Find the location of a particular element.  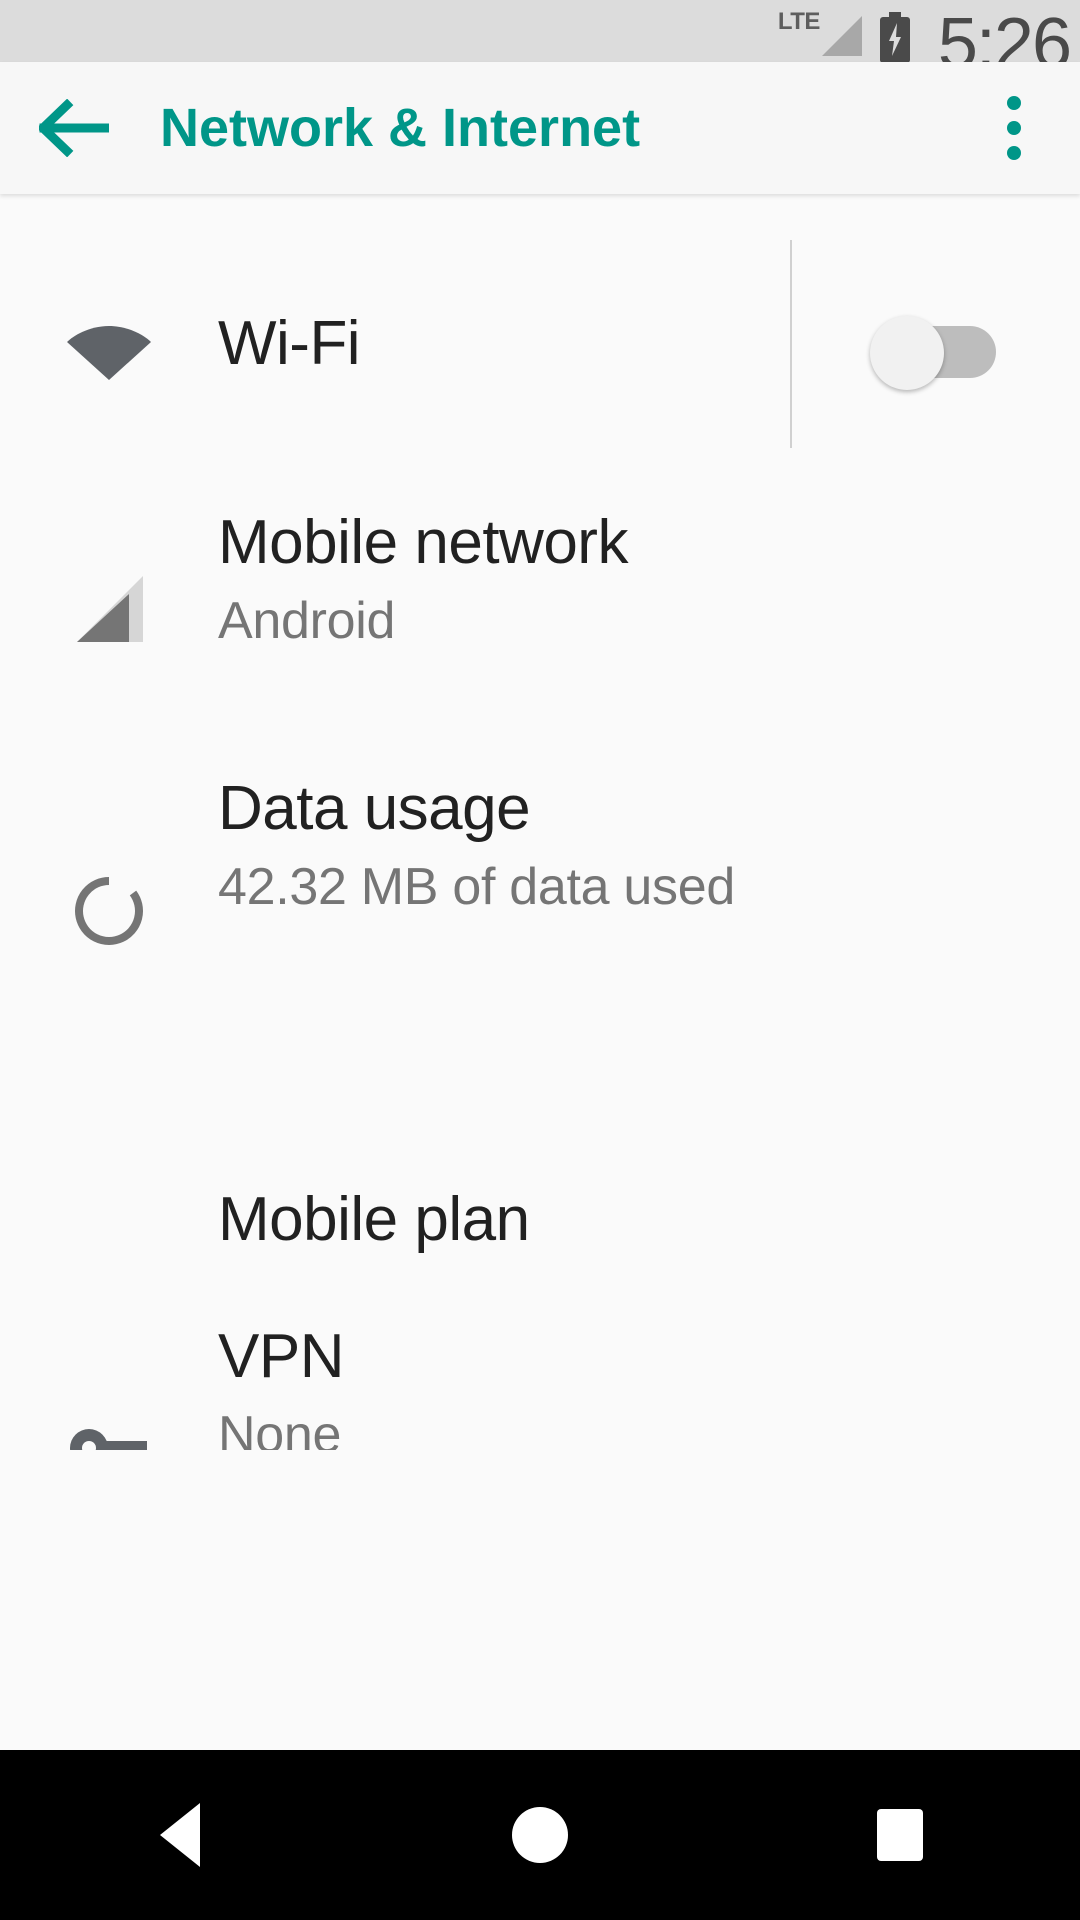

data-usage-circle-icon is located at coordinates (109, 911).